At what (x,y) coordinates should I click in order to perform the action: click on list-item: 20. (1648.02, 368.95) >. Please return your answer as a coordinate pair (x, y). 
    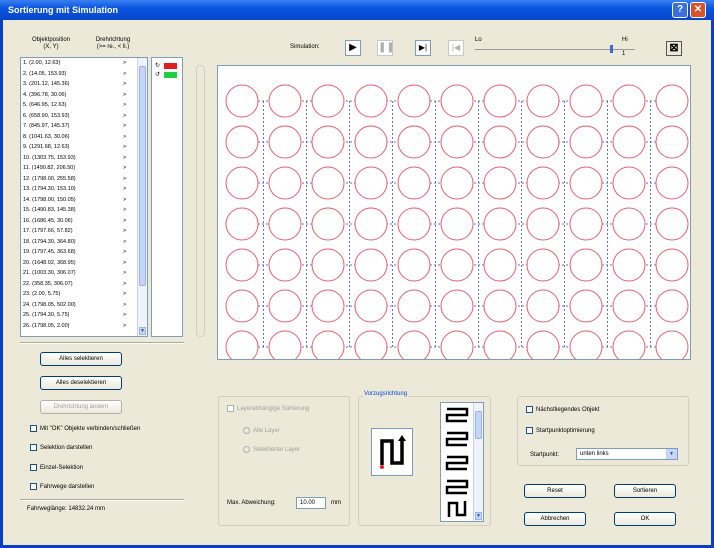
    Looking at the image, I should click on (74, 263).